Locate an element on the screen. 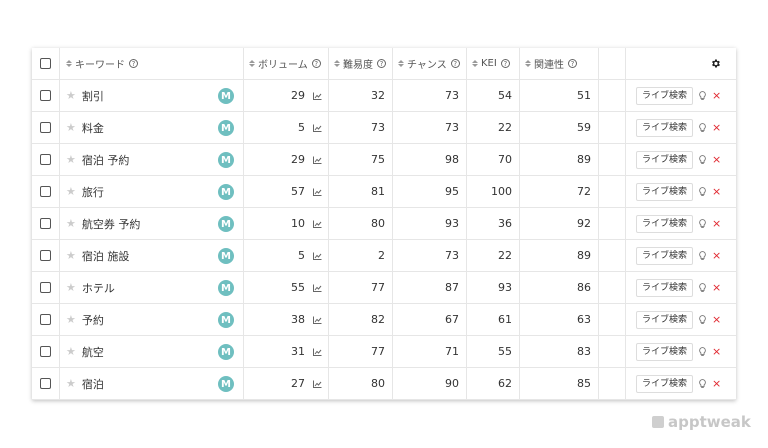 This screenshot has width=768, height=448. header-relevance: 関連性 ? is located at coordinates (551, 63).